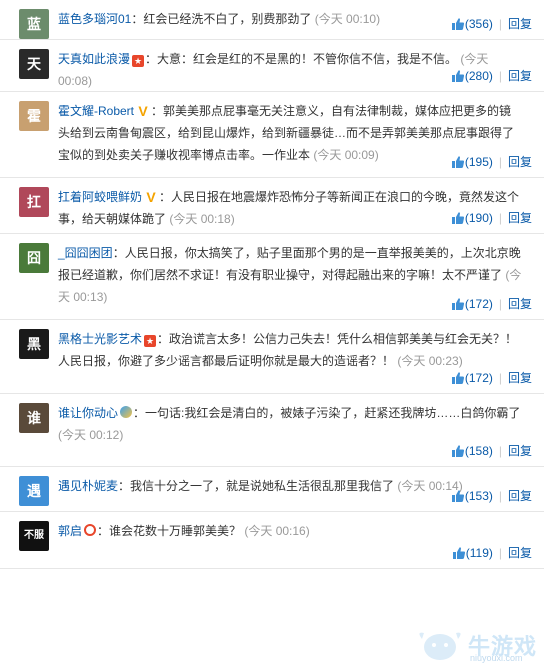 Image resolution: width=544 pixels, height=669 pixels. Describe the element at coordinates (301, 59) in the screenshot. I see `comment-text: ：大意：红会是红的不是黑的！不管你信不信，我是不信。` at that location.